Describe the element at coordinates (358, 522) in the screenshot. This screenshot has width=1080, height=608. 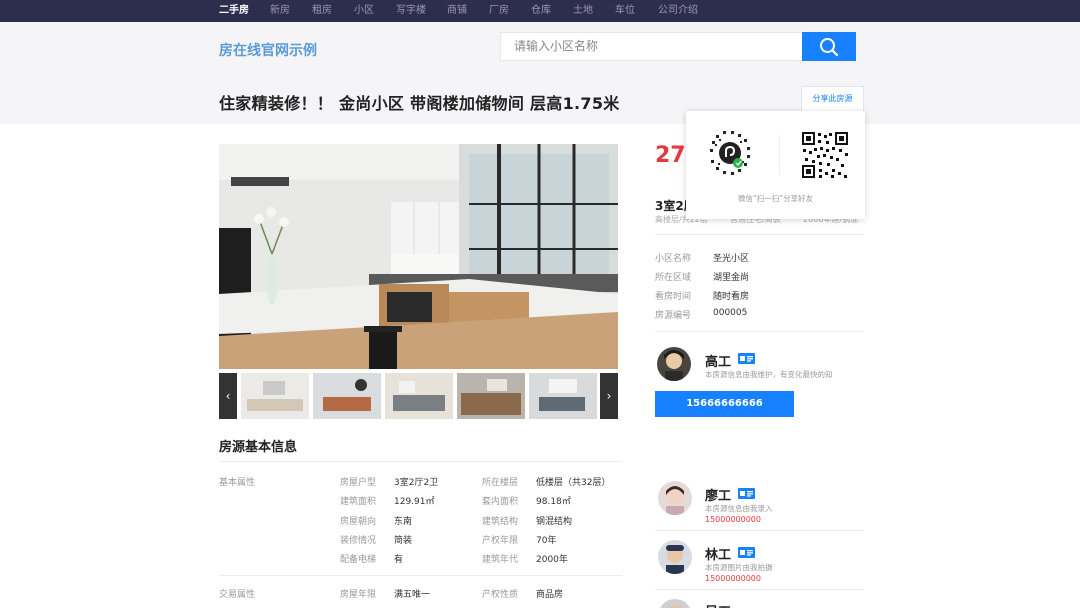
I see `info-label: 房屋朝向` at that location.